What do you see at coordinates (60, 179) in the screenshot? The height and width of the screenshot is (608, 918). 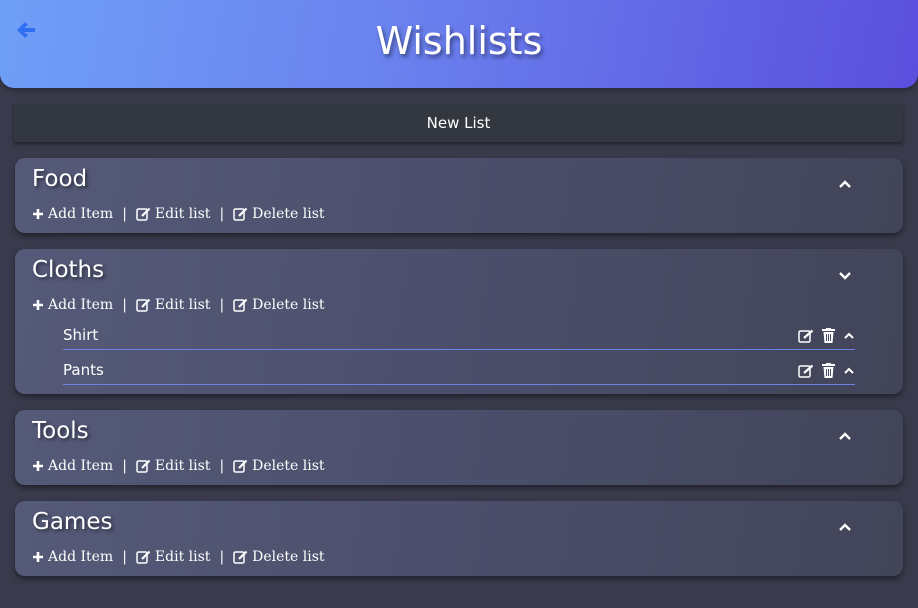 I see `list-title: Food` at bounding box center [60, 179].